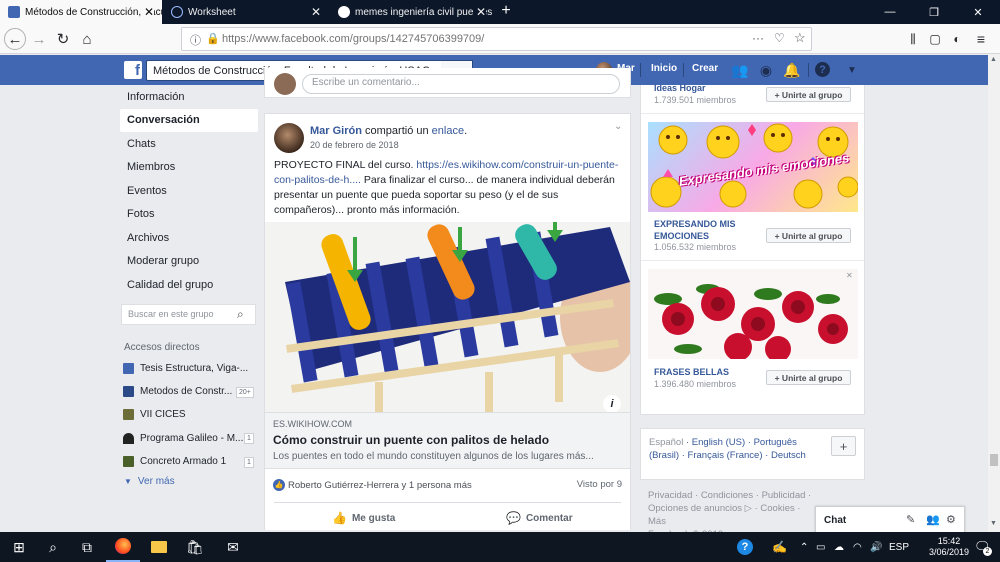 The height and width of the screenshot is (562, 1000). I want to click on chat-settings-gear-icon: ⚙, so click(951, 519).